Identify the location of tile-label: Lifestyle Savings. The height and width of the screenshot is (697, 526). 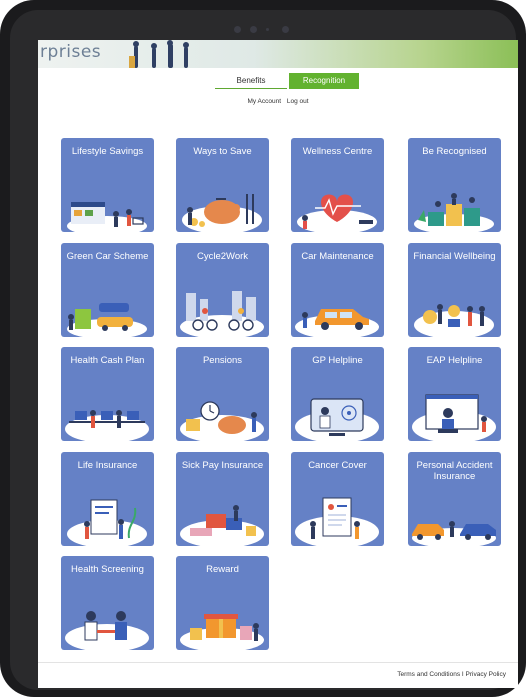
(107, 151).